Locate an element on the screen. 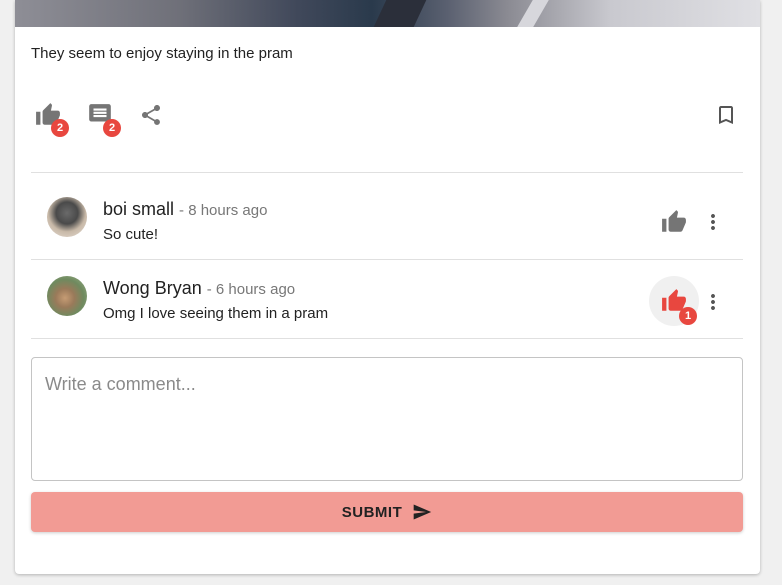 Image resolution: width=782 pixels, height=585 pixels. submit-label: SUBMIT is located at coordinates (372, 512).